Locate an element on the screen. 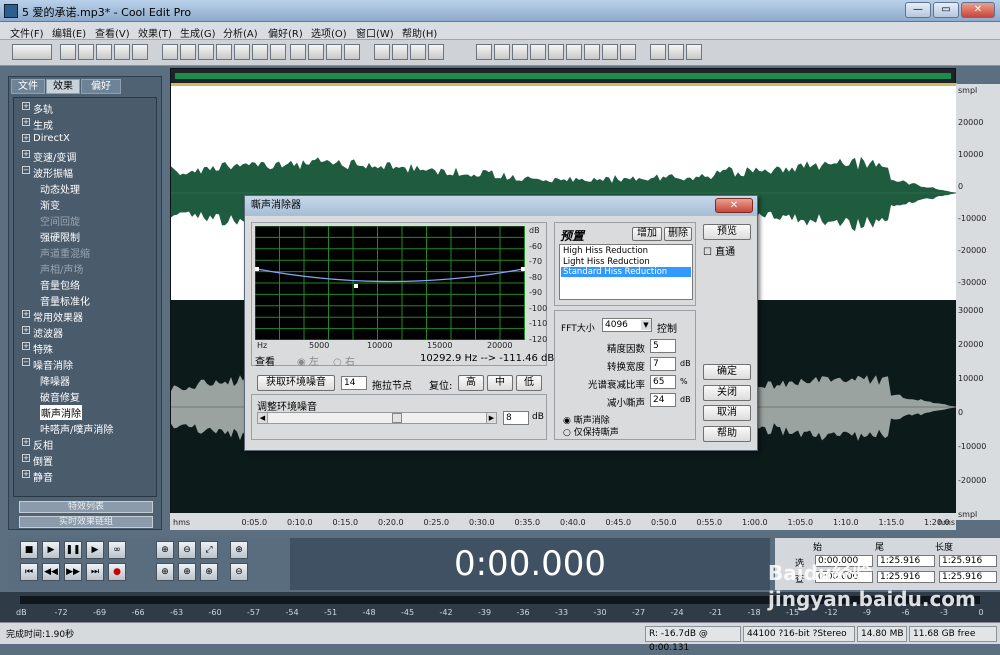  loop-button: ∞ is located at coordinates (117, 550).